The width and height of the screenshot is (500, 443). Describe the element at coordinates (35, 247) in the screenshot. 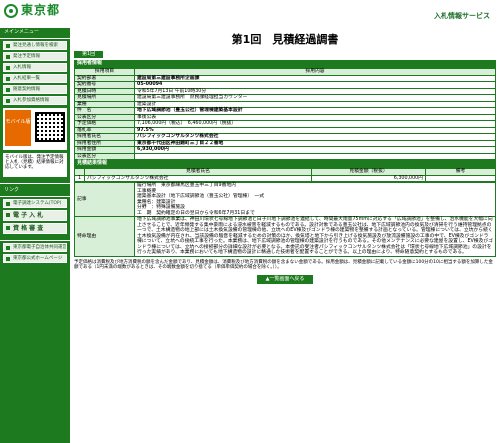

I see `sidebar-link-e-gov: 東京都電子自治体共同運営` at that location.